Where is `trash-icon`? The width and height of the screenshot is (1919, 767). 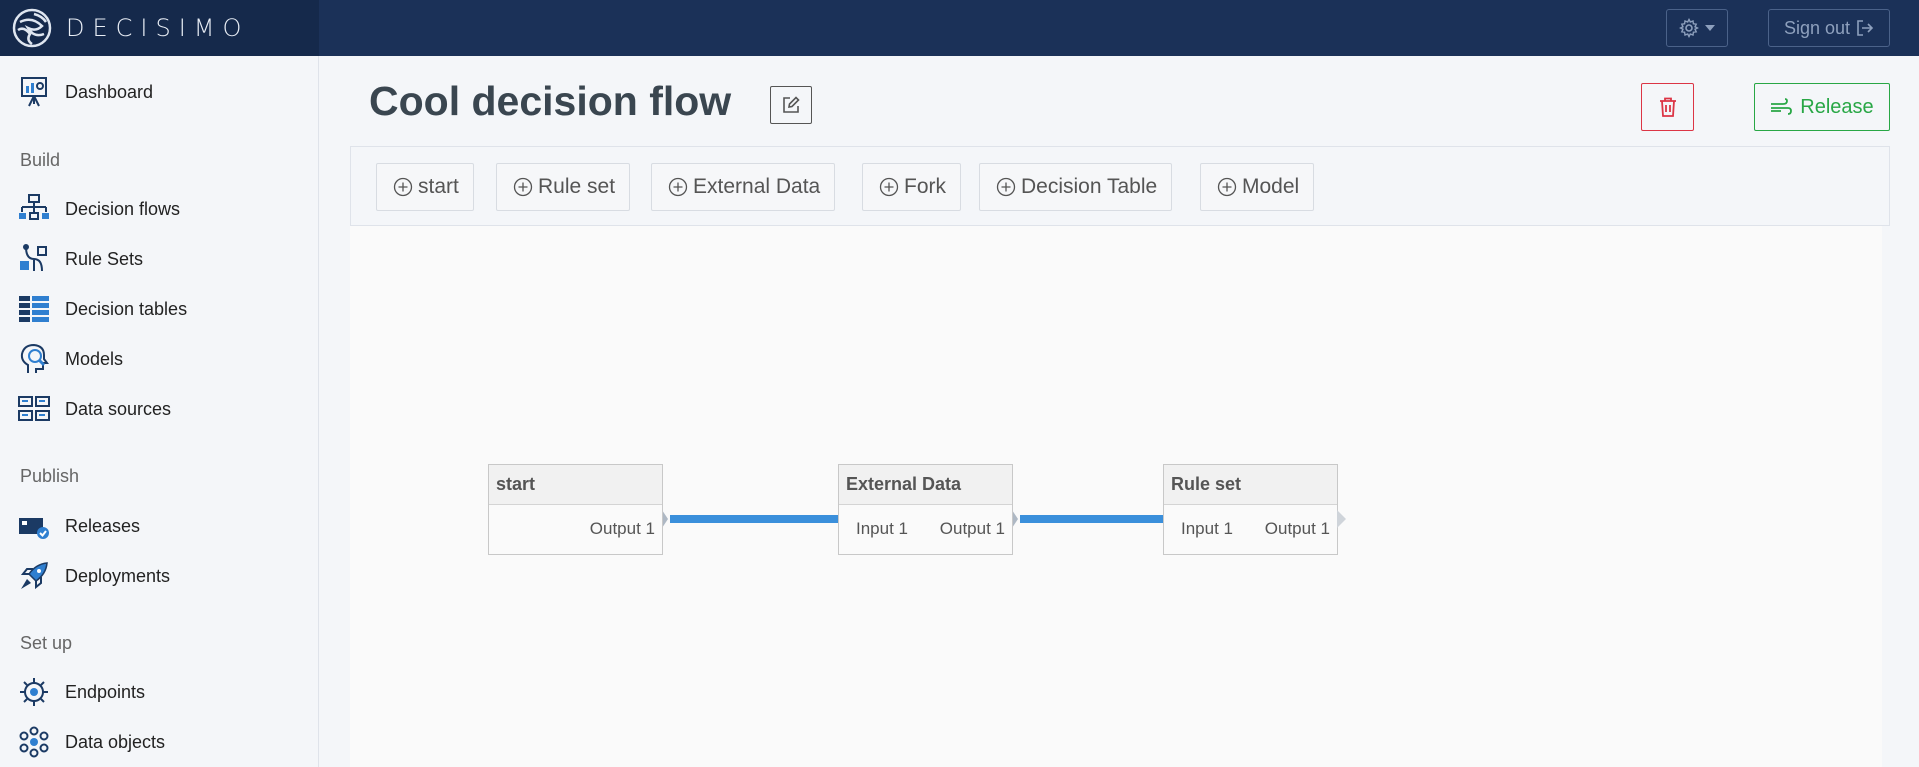 trash-icon is located at coordinates (1667, 107).